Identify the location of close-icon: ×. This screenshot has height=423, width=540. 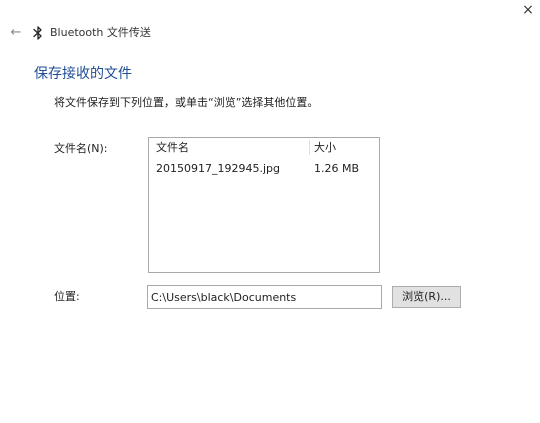
(528, 10).